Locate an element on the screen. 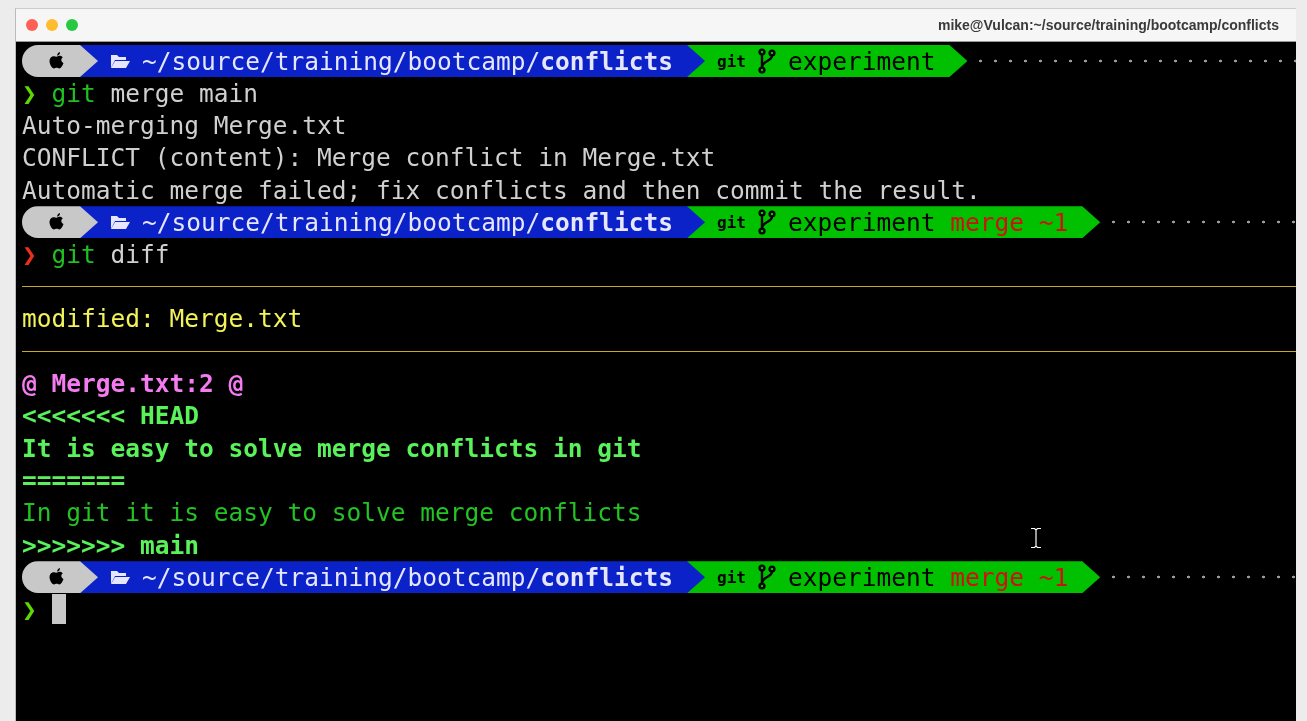  output-text: CONFLICT (content): Merge conflict in Merge.txt is located at coordinates (369, 158).